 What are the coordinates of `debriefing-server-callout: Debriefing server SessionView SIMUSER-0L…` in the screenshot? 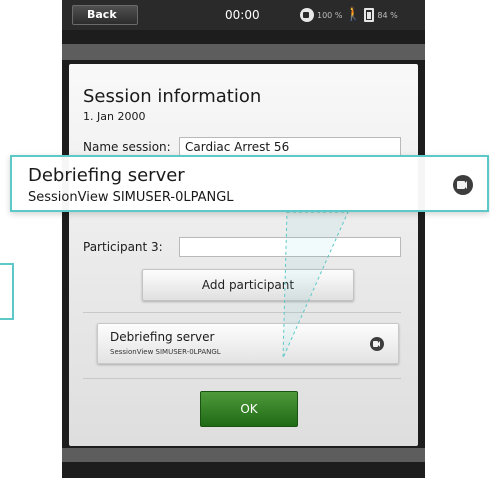 It's located at (249, 183).